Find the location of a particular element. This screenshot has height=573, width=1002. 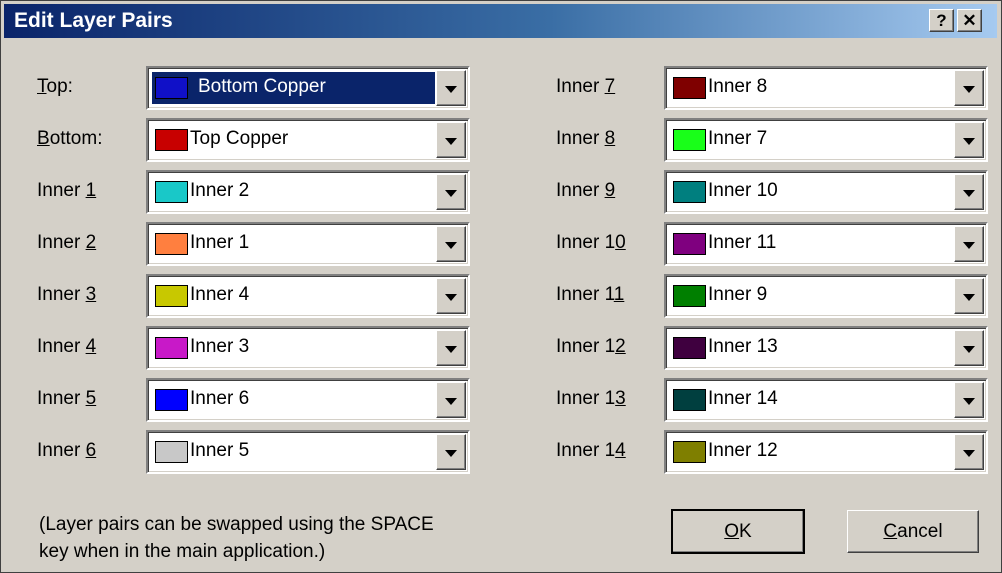

cancel-button: Cancel is located at coordinates (913, 531).